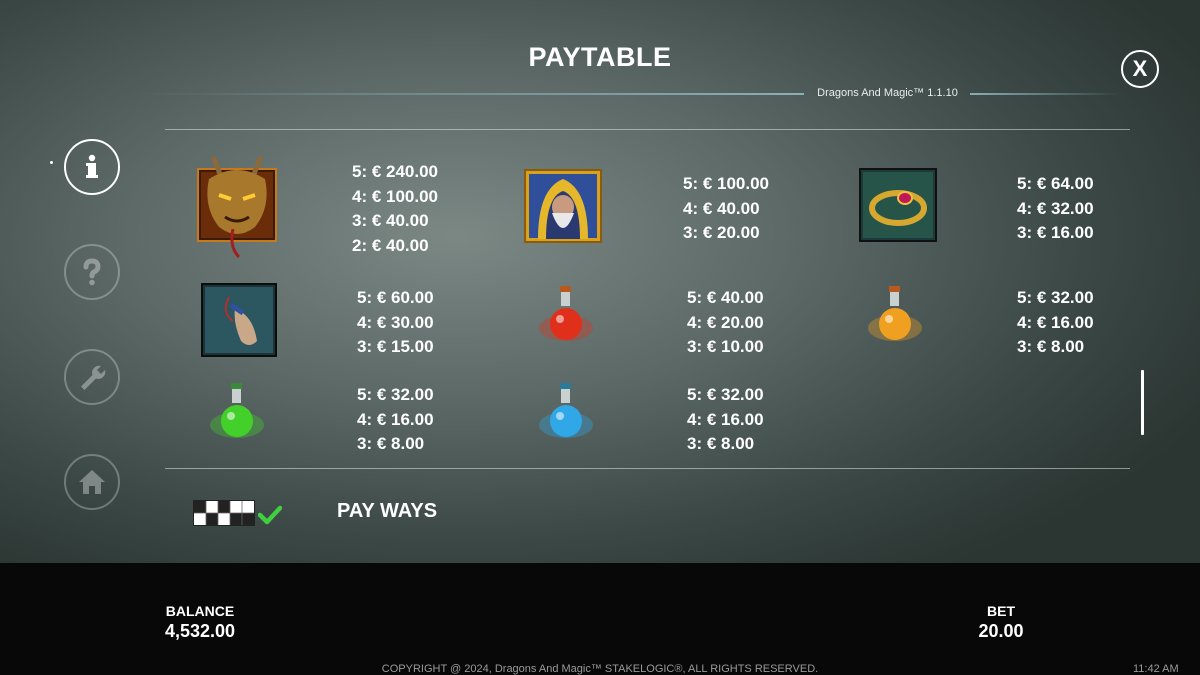  What do you see at coordinates (721, 208) in the screenshot?
I see `pay-line: 4: € 40.00` at bounding box center [721, 208].